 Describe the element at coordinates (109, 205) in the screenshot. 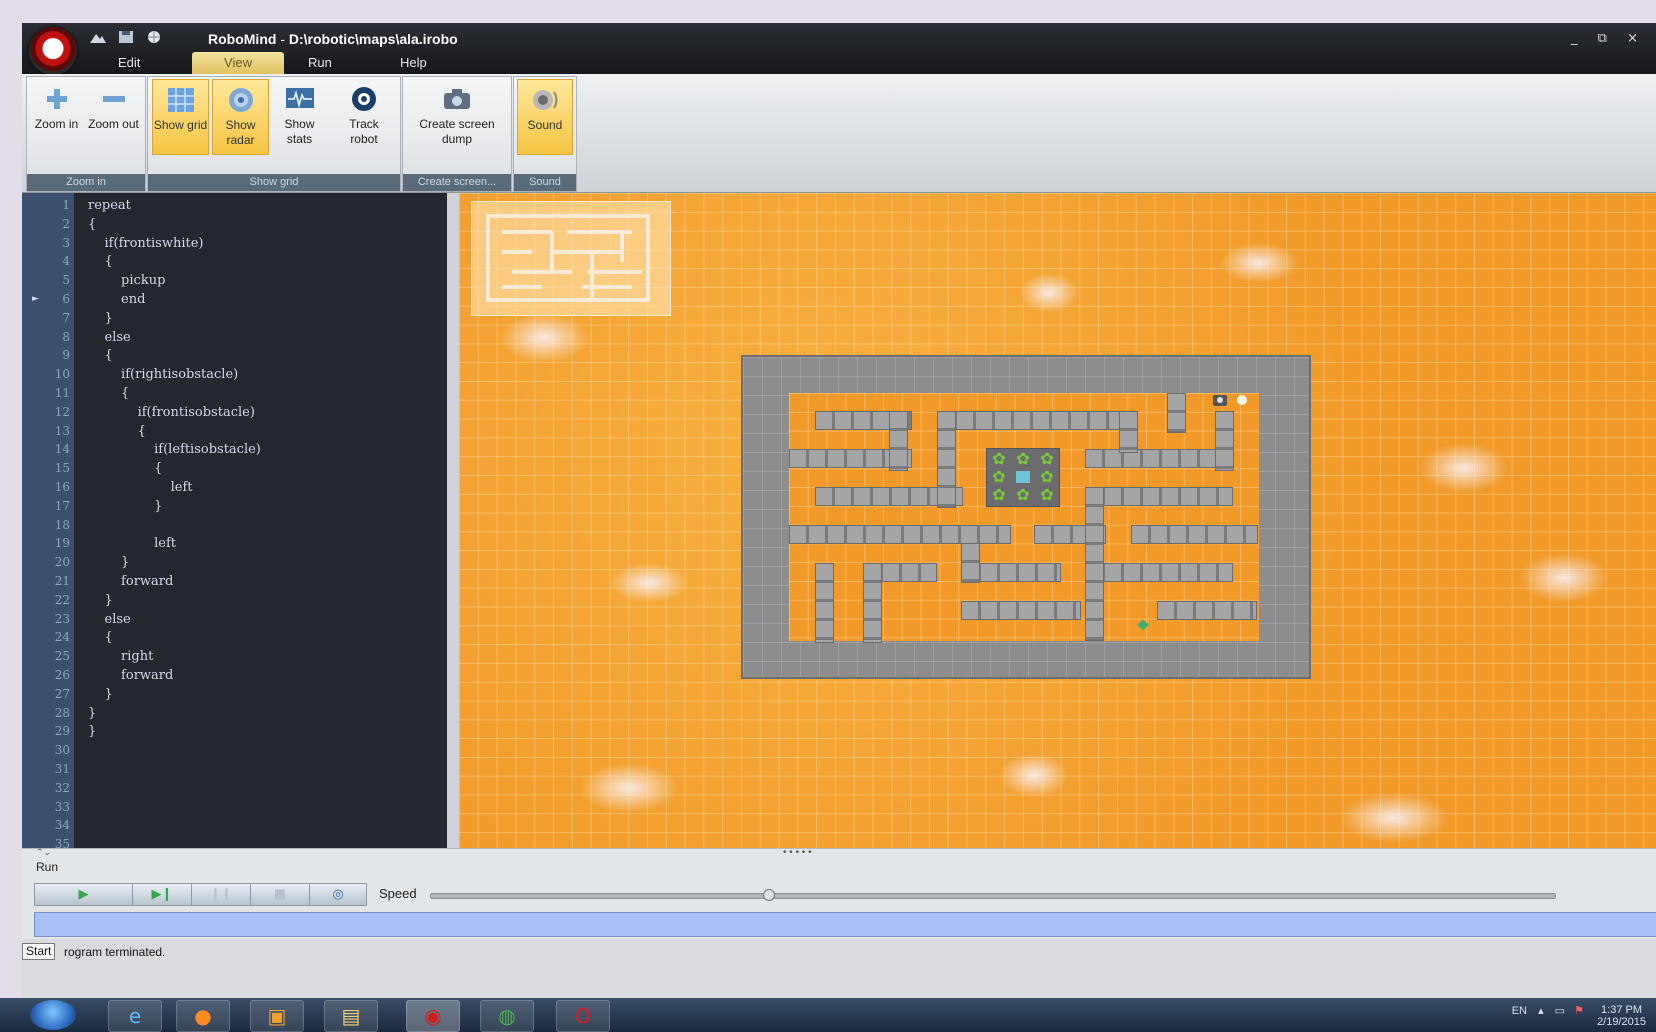

I see `code-line: repeat` at that location.